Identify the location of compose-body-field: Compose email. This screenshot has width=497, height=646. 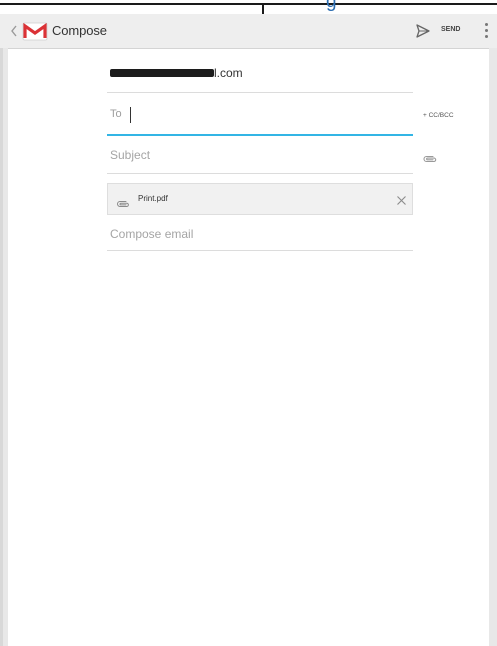
(260, 237).